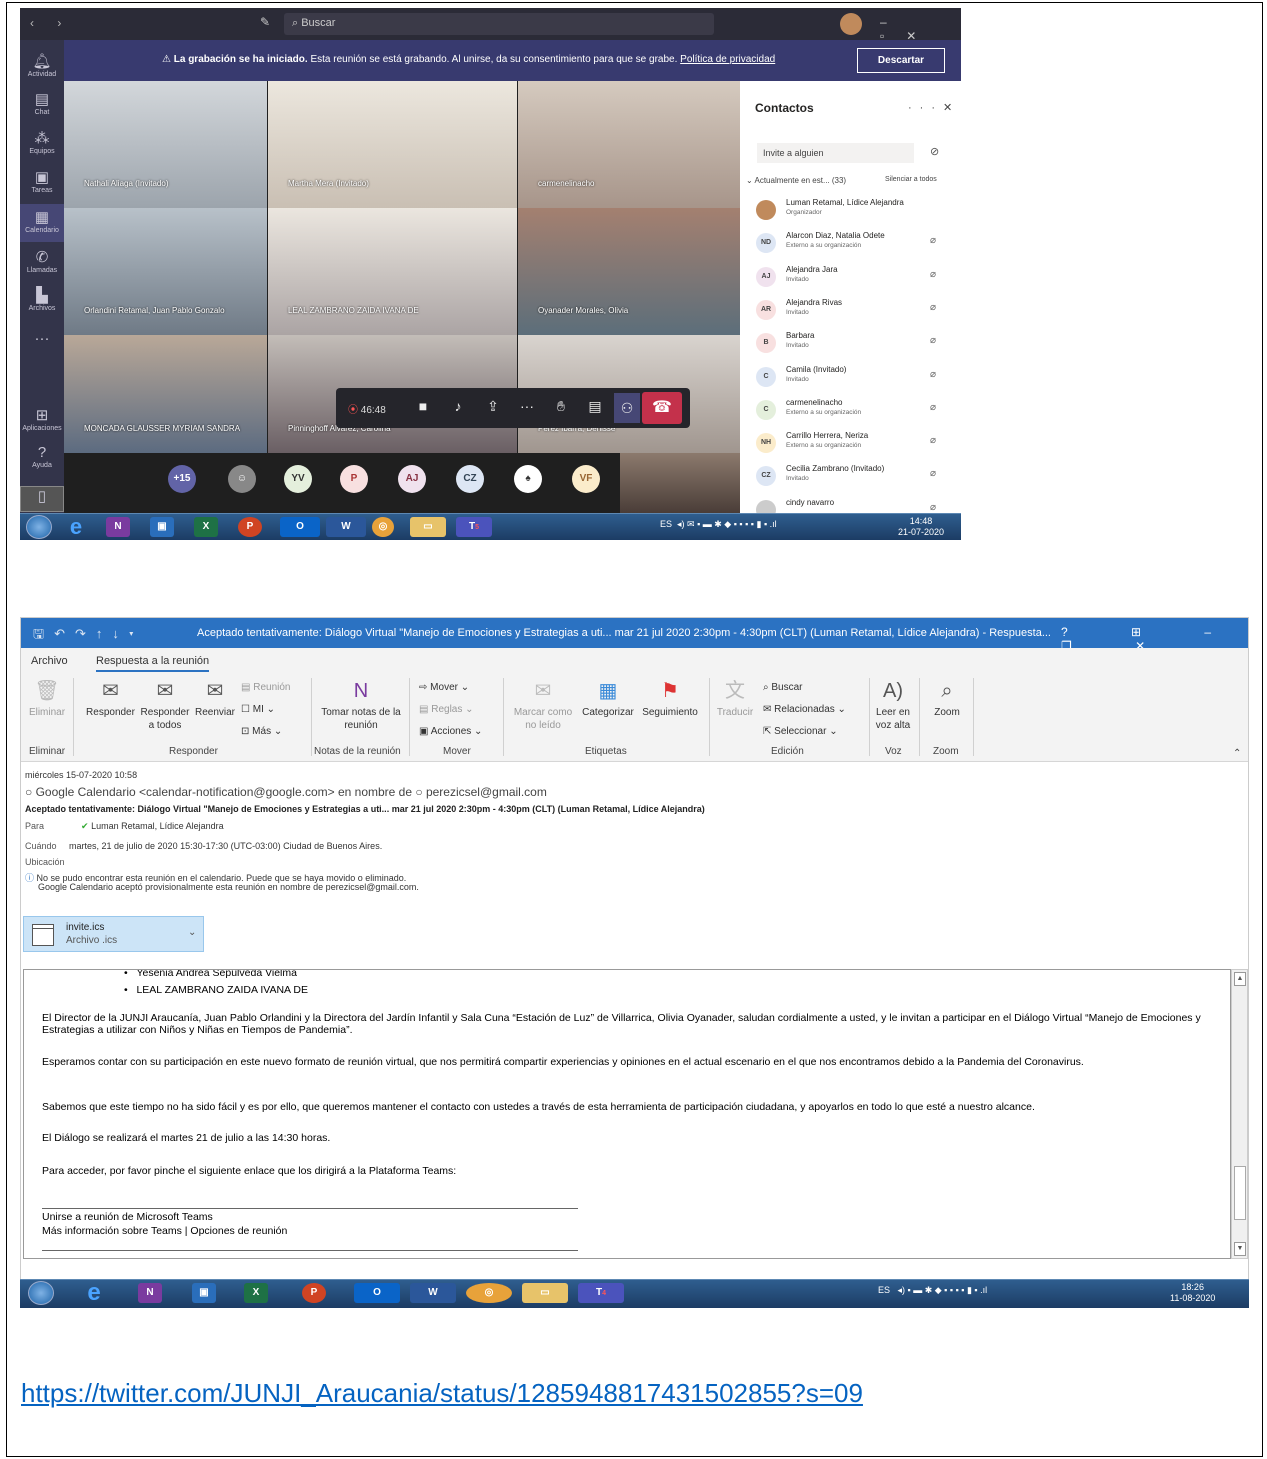  I want to click on delete-button: 🗑︎ Eliminar, so click(47, 699).